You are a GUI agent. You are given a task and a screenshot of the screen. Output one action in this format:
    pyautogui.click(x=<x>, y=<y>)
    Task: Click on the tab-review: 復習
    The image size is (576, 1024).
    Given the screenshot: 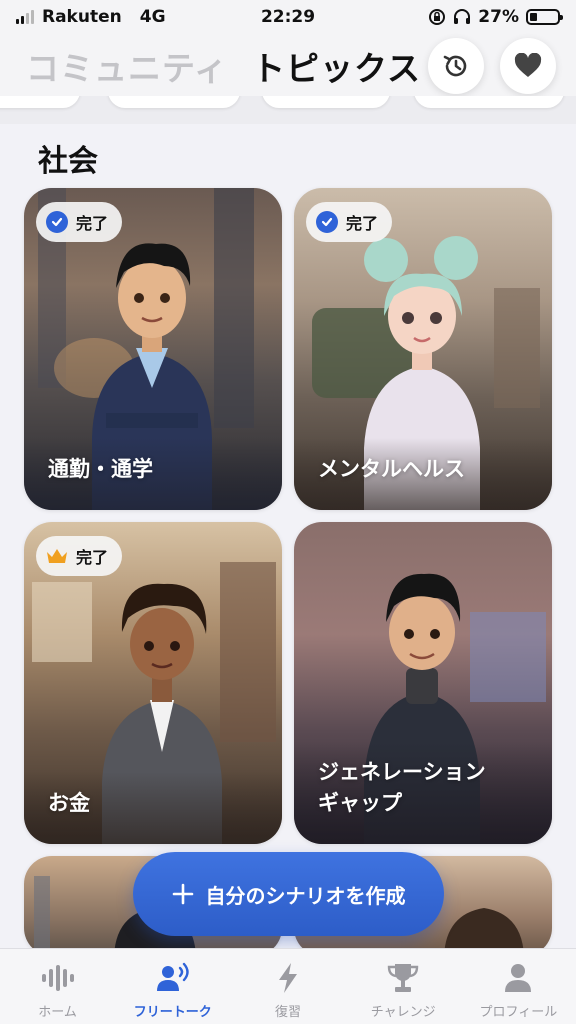 What is the action you would take?
    pyautogui.click(x=287, y=986)
    